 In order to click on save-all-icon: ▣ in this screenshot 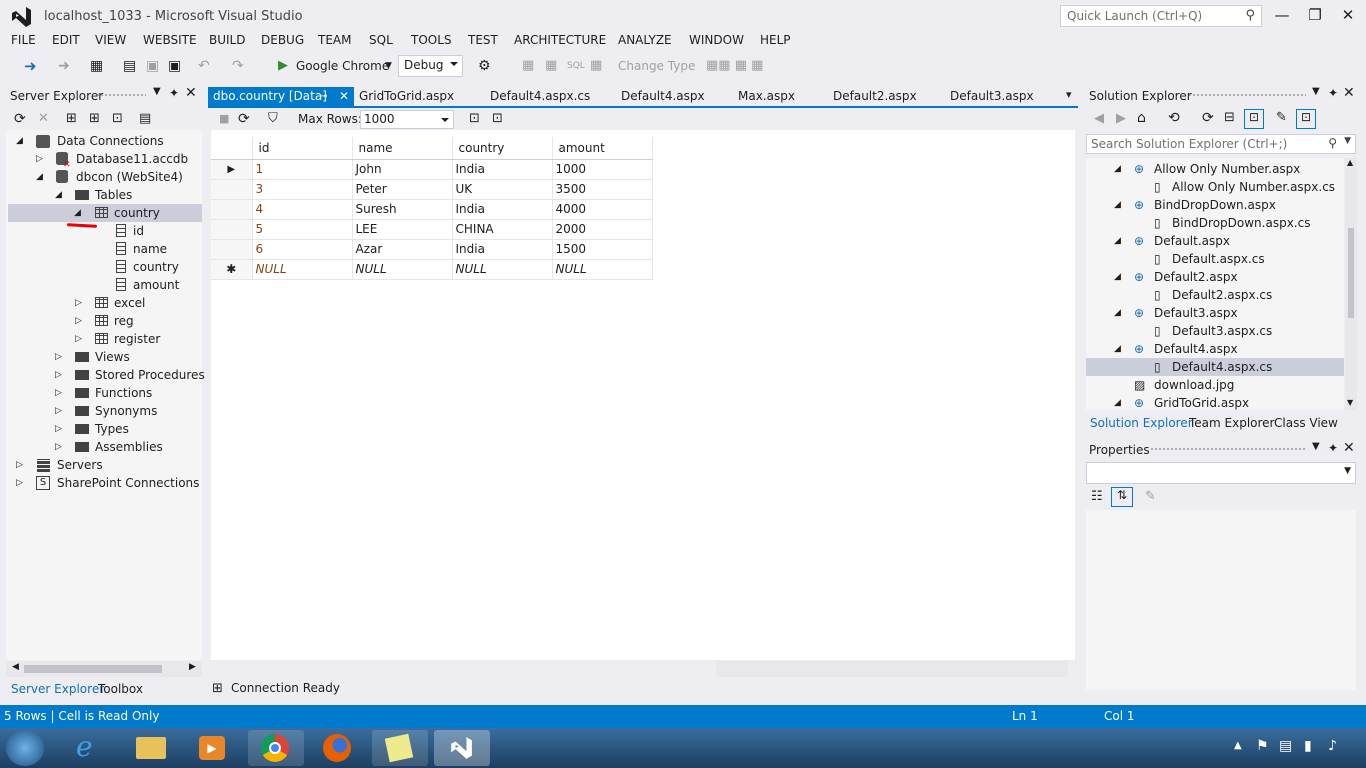, I will do `click(174, 66)`.